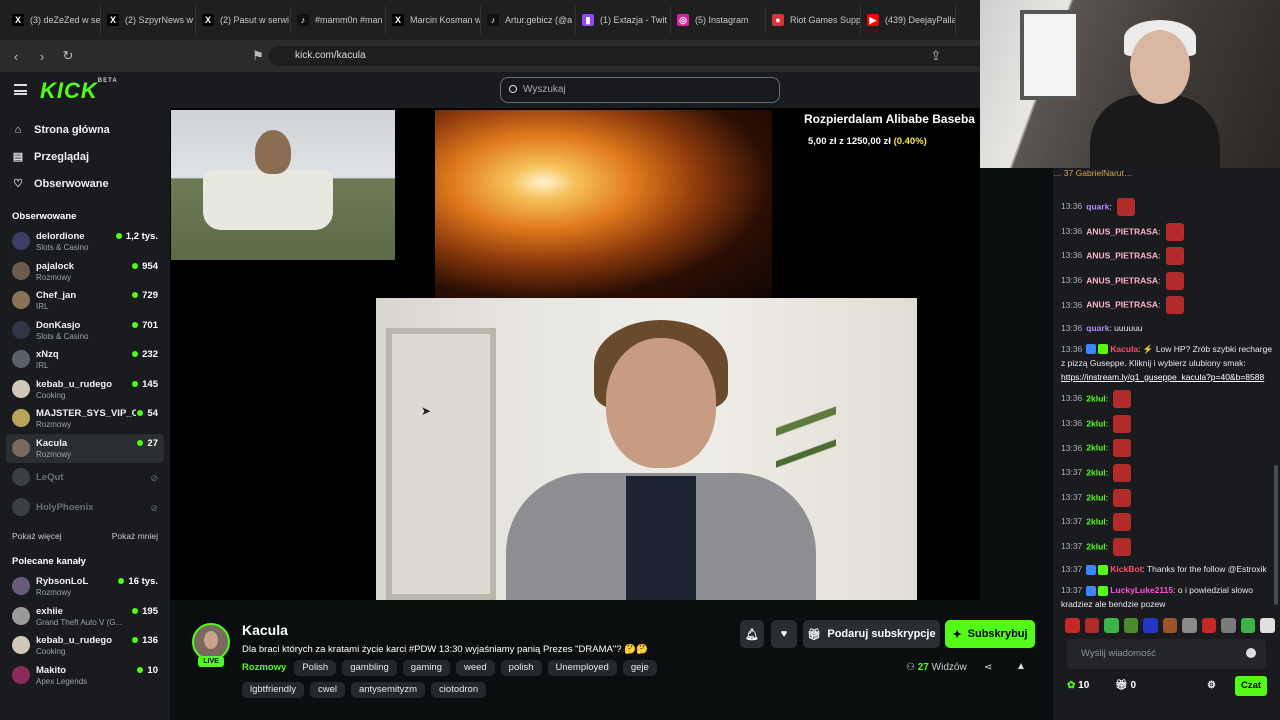  I want to click on gift-counter: 🎁︎ 0, so click(1125, 685).